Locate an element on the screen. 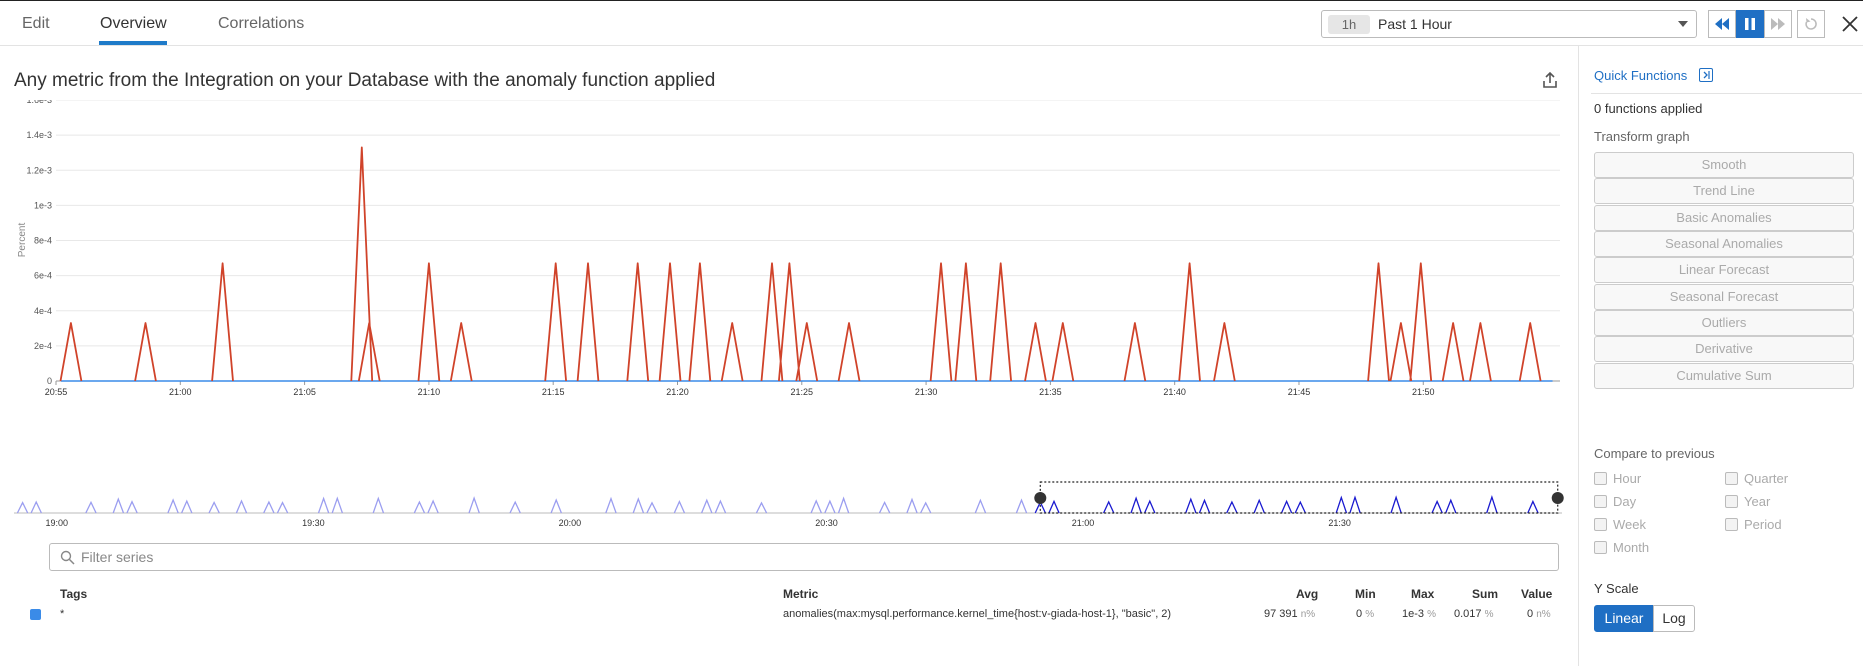  y-scale-linear-button: Linear is located at coordinates (1624, 618).